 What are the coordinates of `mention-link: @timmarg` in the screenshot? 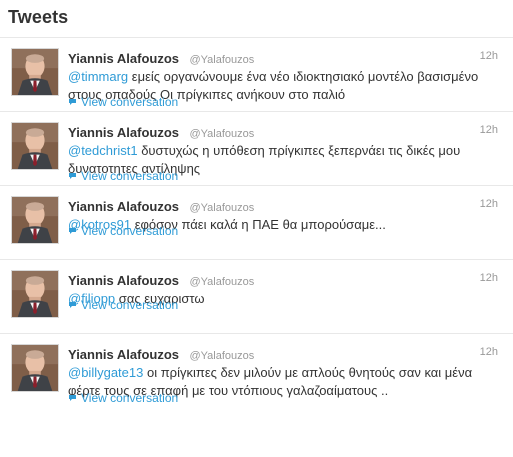 It's located at (98, 76).